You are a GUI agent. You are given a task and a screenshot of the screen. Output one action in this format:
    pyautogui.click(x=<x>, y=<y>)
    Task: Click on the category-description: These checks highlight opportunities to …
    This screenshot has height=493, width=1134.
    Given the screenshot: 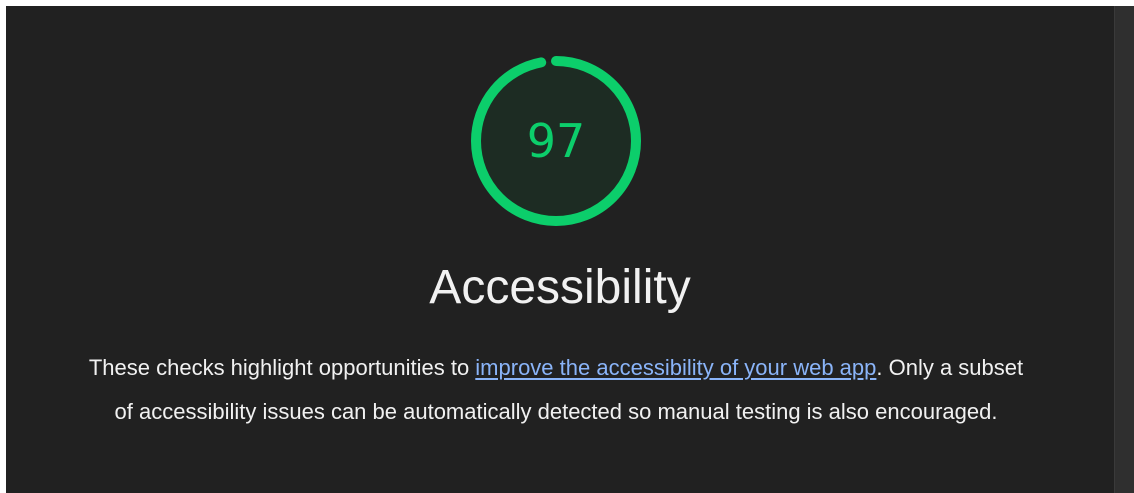 What is the action you would take?
    pyautogui.click(x=556, y=390)
    